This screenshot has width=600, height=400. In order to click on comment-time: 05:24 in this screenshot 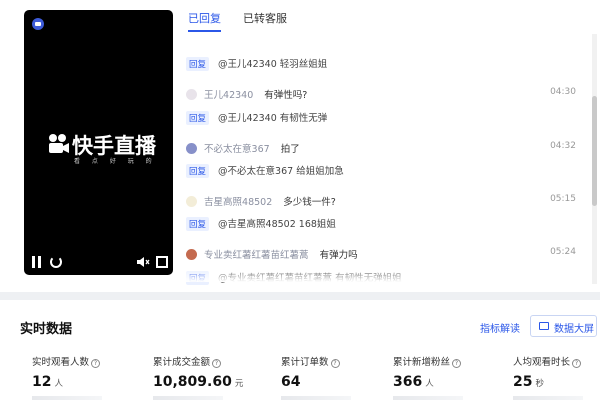, I will do `click(563, 252)`.